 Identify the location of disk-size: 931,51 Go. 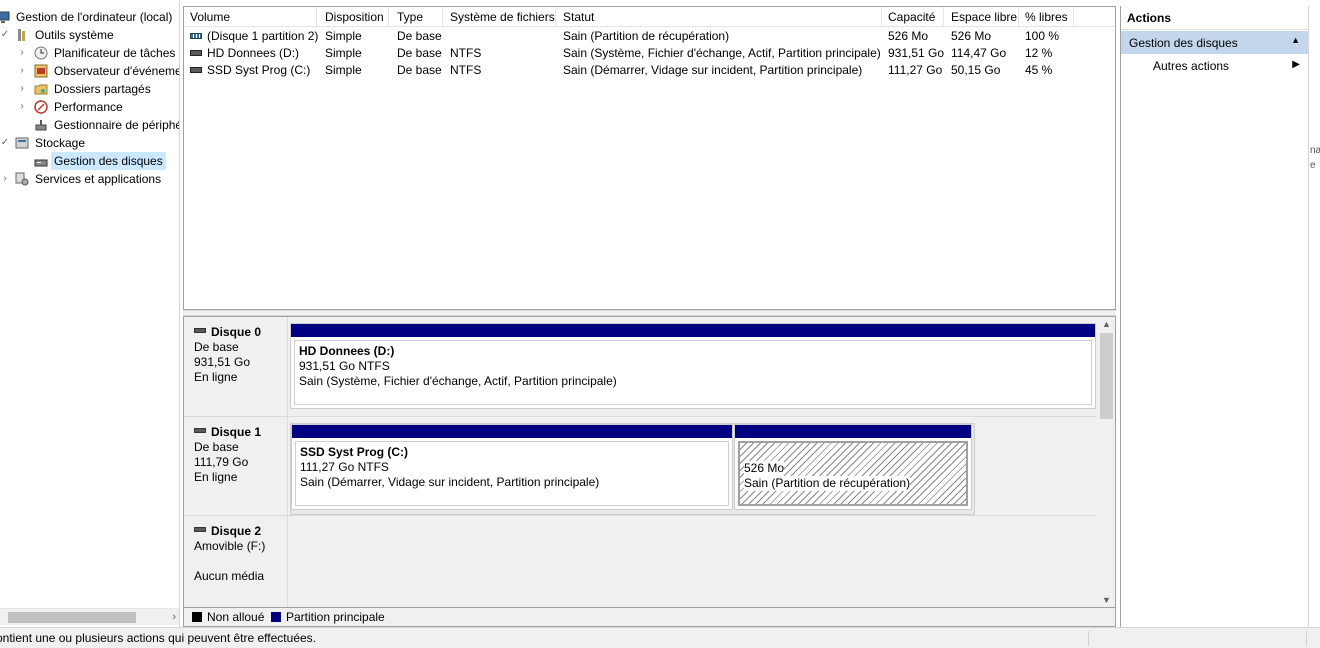
(222, 362).